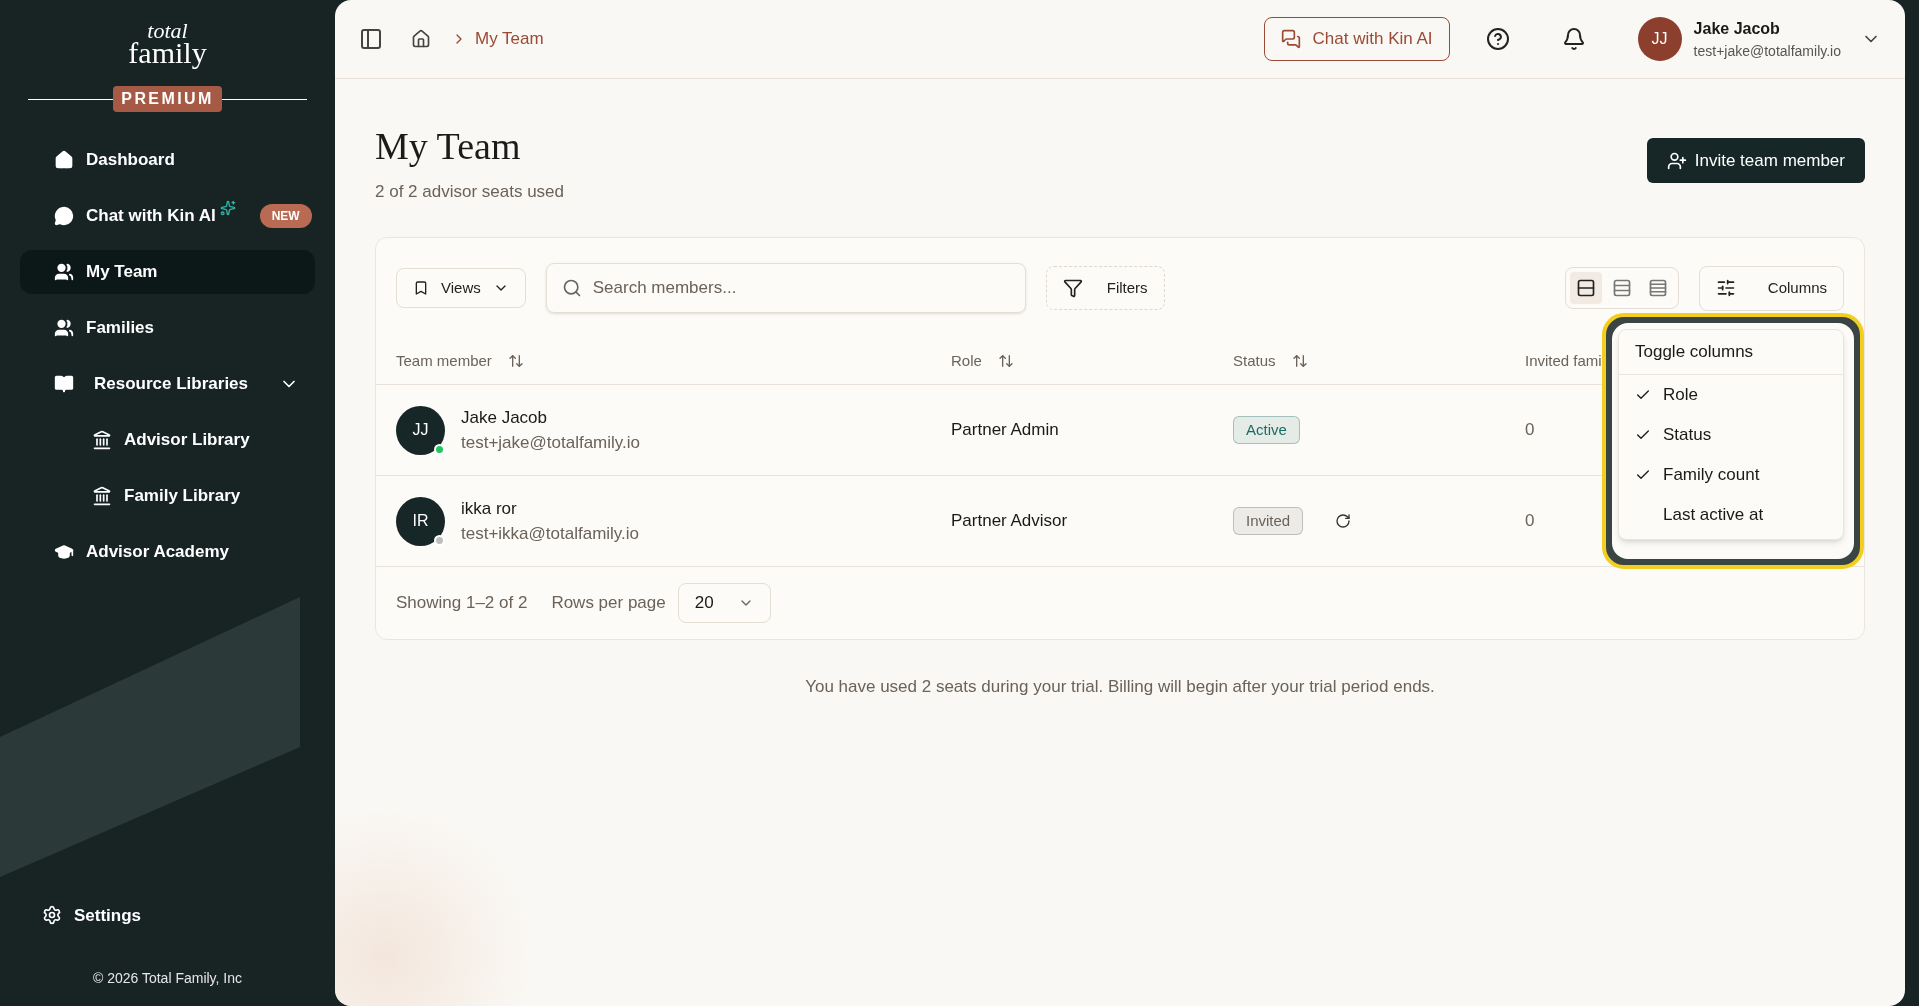 The image size is (1919, 1006). I want to click on column-toggle-item: Family count, so click(1731, 474).